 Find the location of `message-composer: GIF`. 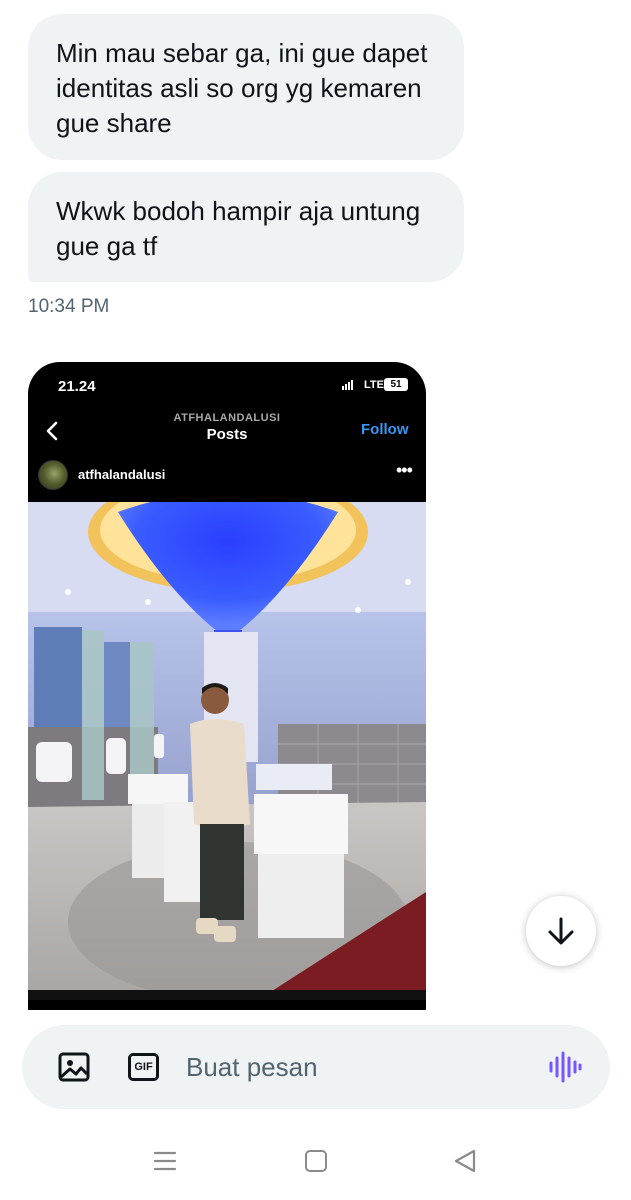

message-composer: GIF is located at coordinates (316, 1067).